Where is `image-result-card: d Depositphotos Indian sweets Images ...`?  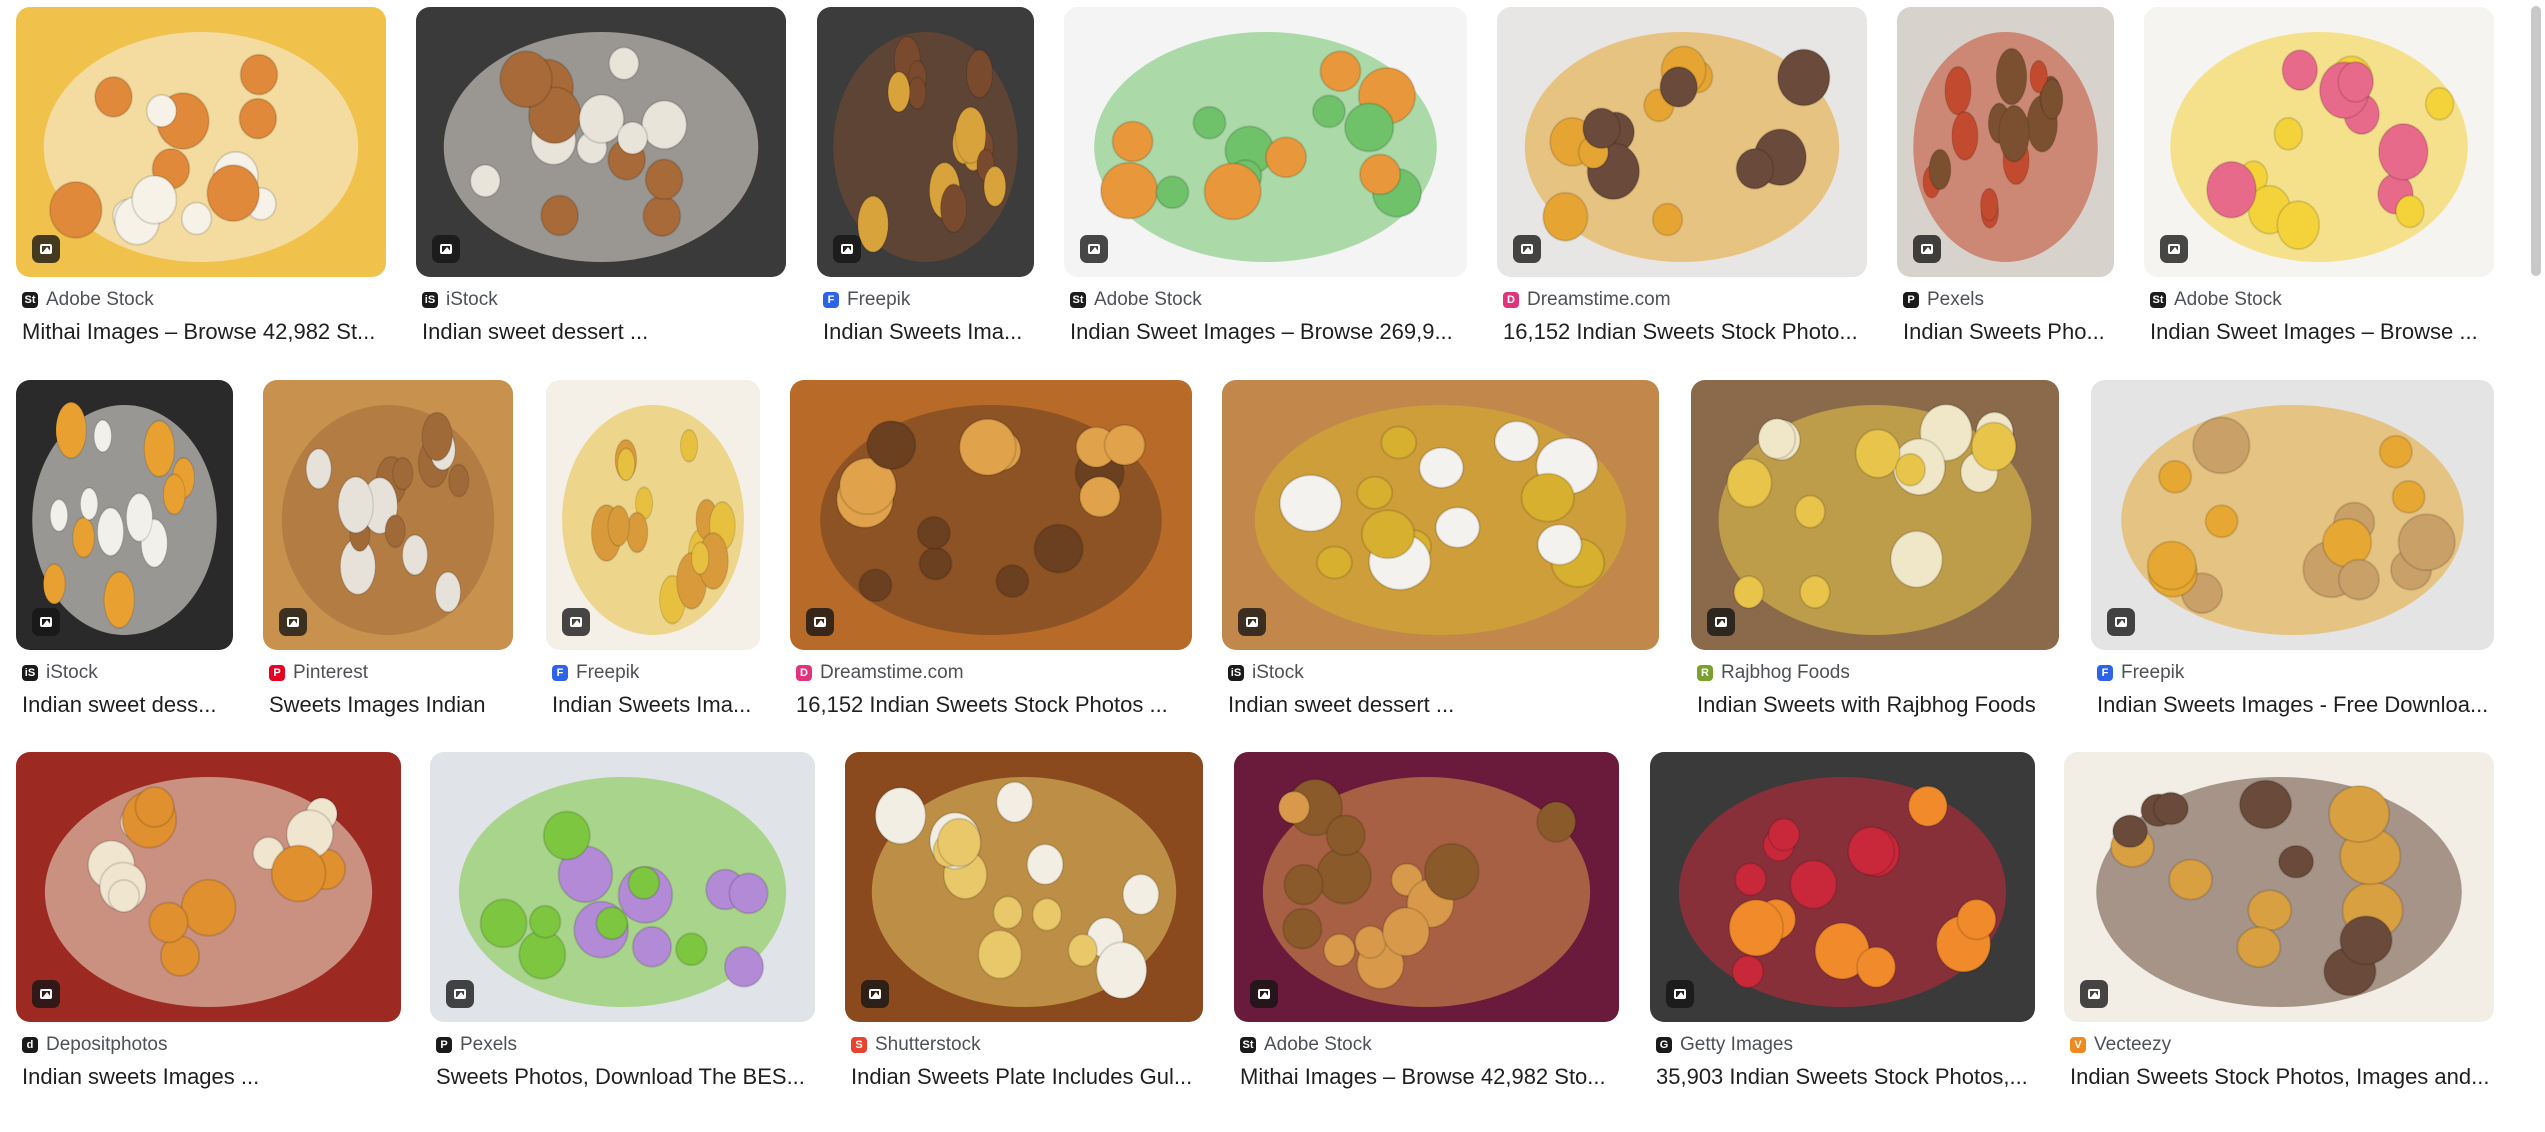 image-result-card: d Depositphotos Indian sweets Images ... is located at coordinates (208, 942).